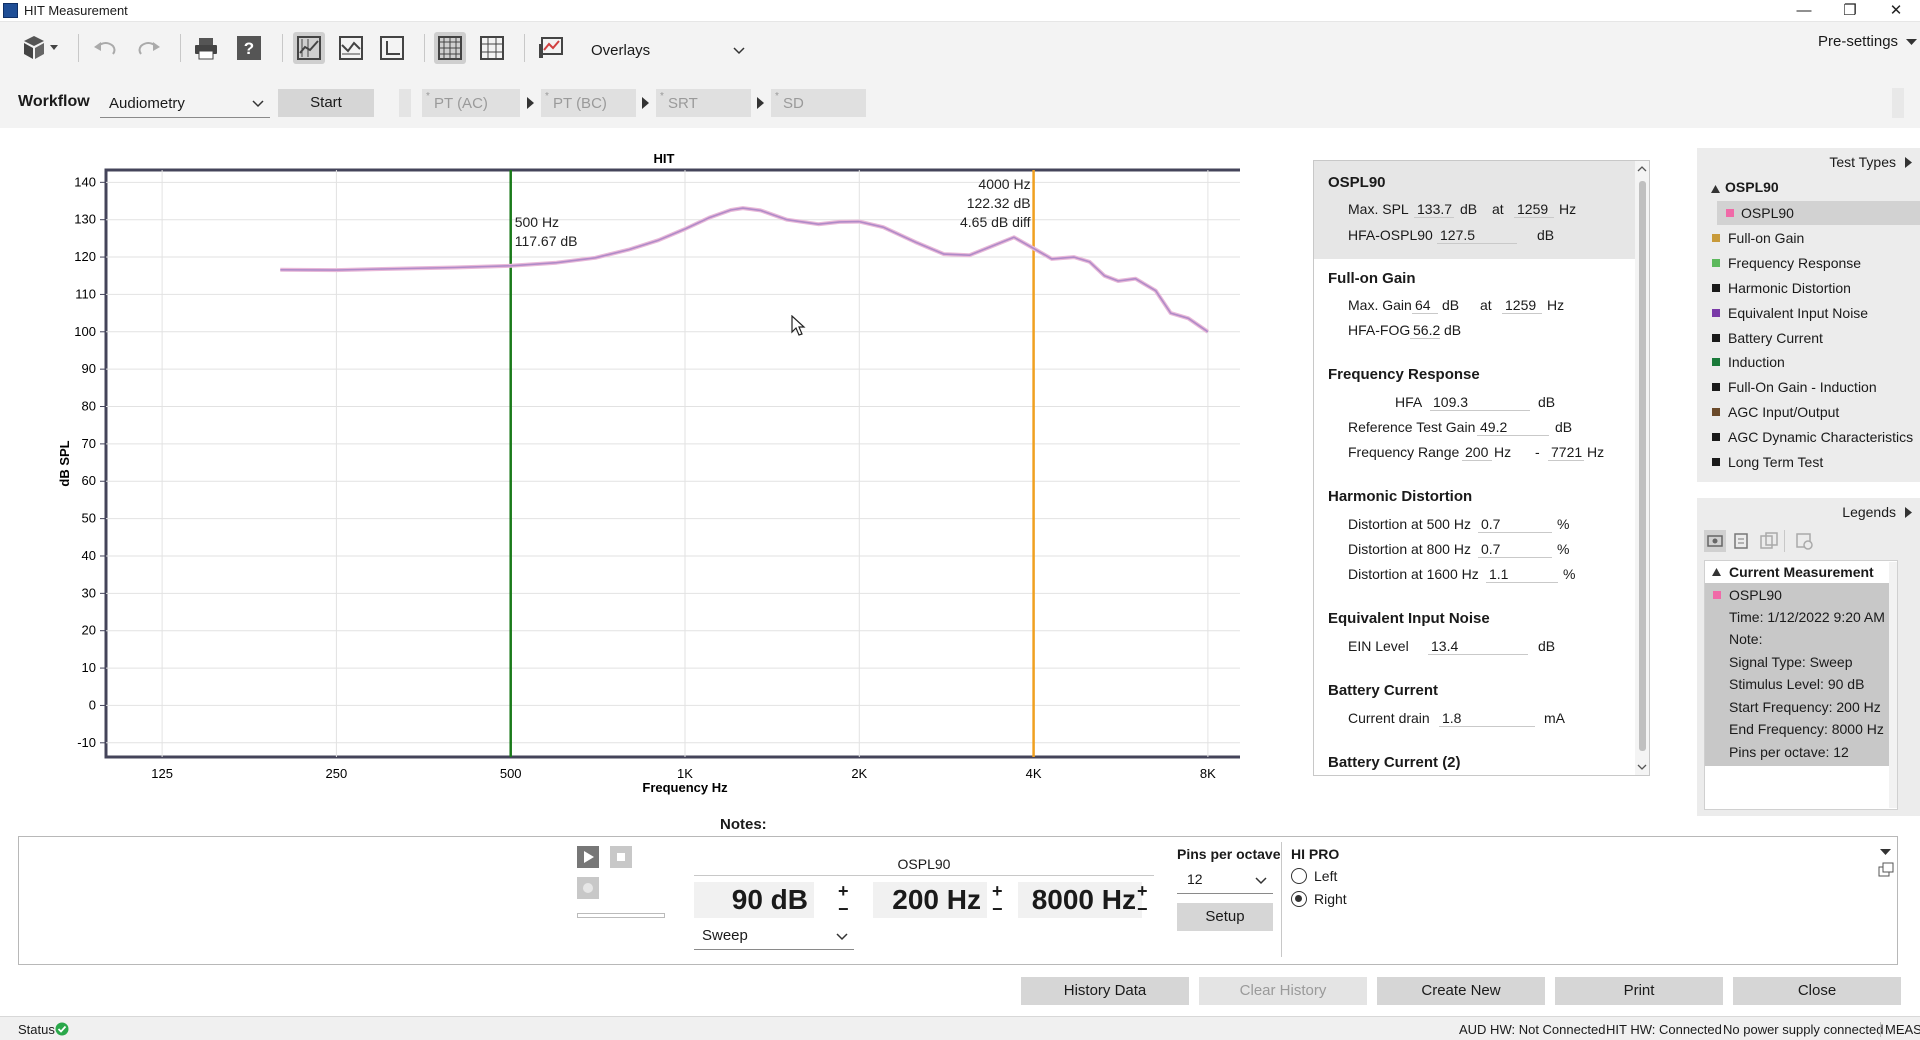 The height and width of the screenshot is (1040, 1920). I want to click on test-type-item: Full-On Gain - Induction, so click(1814, 387).